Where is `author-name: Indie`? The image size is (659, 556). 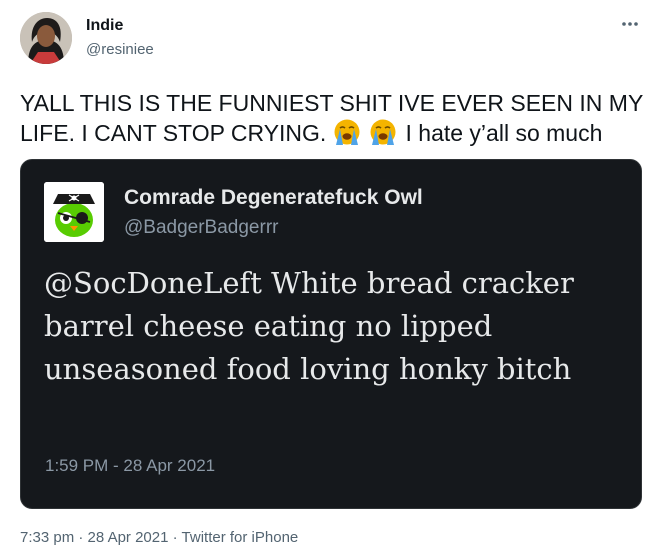 author-name: Indie is located at coordinates (104, 26).